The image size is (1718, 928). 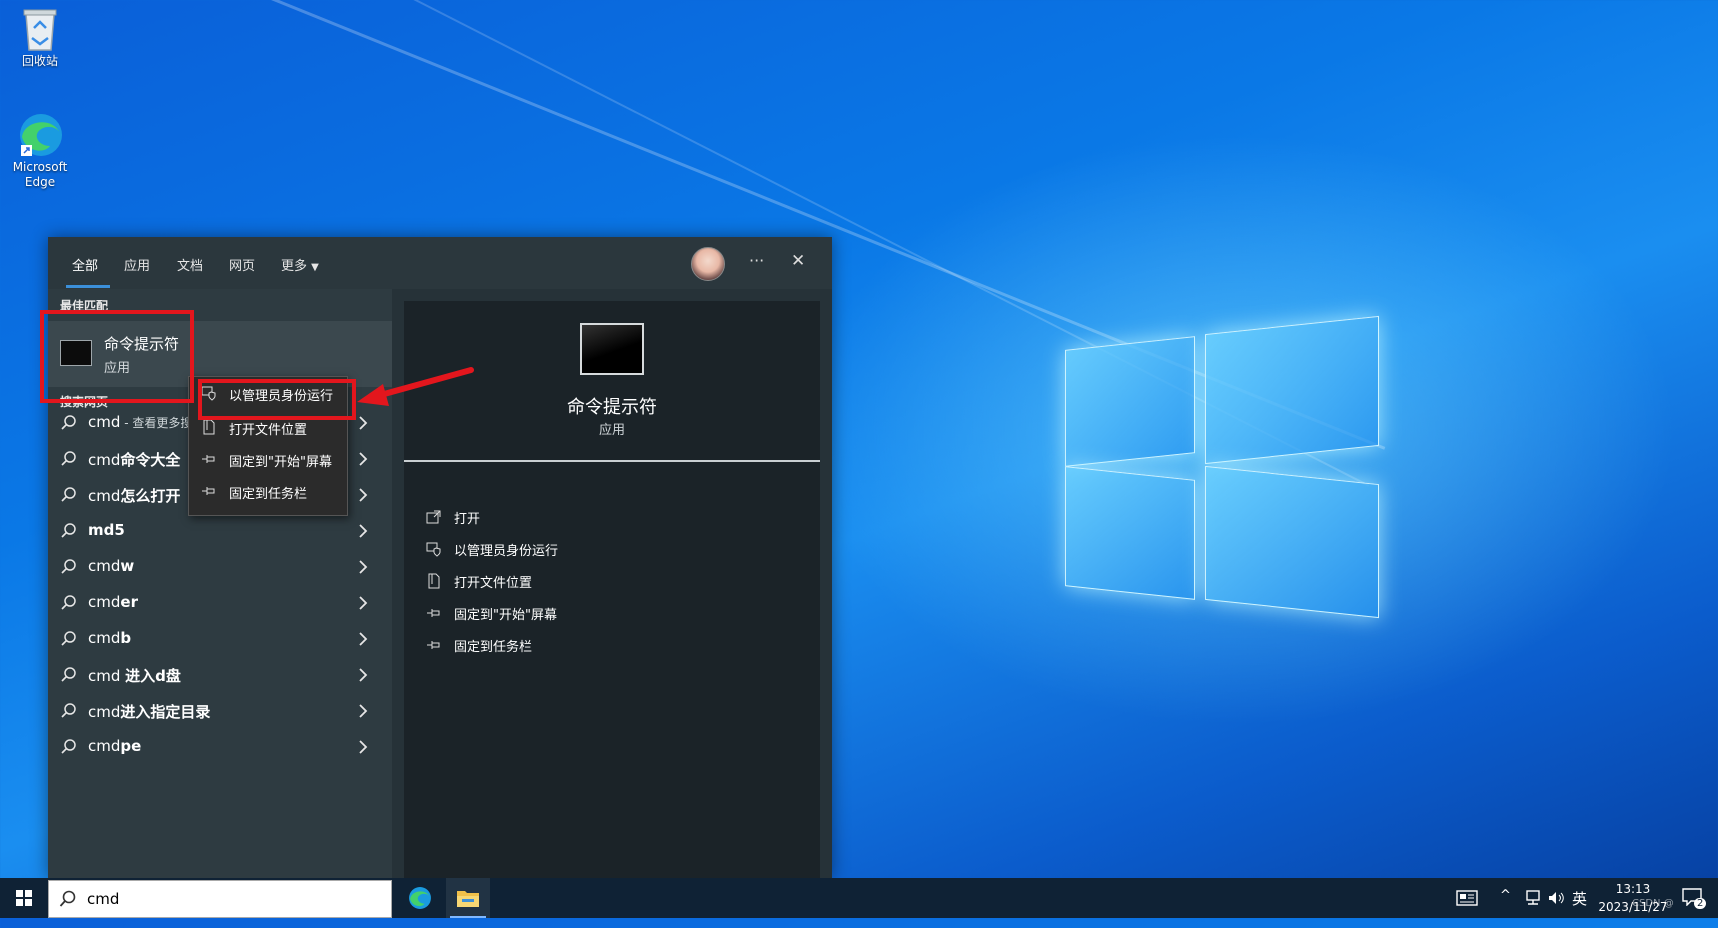 I want to click on clock-time: 13:13, so click(x=1633, y=889).